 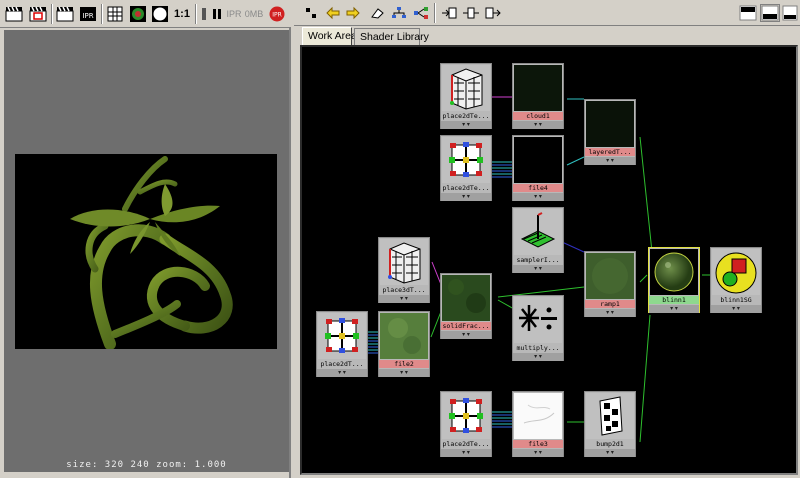 I want to click on node-label: bump2d1, so click(x=610, y=444).